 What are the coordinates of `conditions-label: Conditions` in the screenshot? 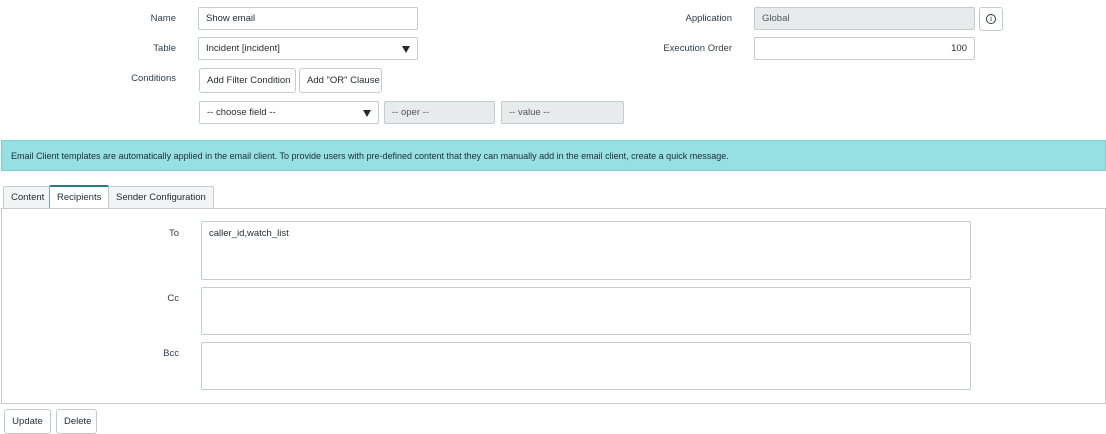 It's located at (153, 78).